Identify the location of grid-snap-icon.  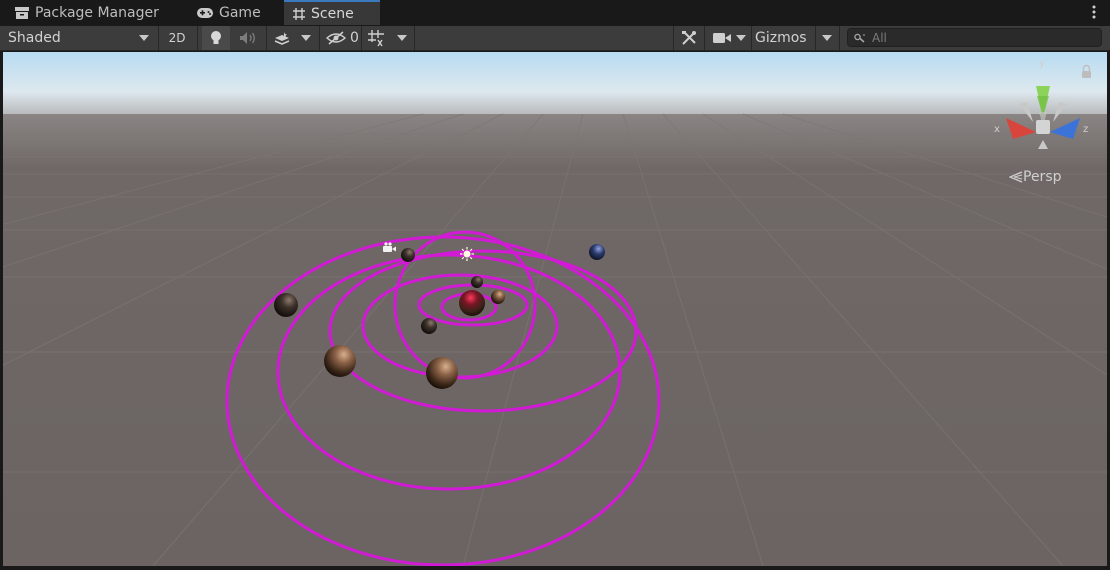
(376, 38).